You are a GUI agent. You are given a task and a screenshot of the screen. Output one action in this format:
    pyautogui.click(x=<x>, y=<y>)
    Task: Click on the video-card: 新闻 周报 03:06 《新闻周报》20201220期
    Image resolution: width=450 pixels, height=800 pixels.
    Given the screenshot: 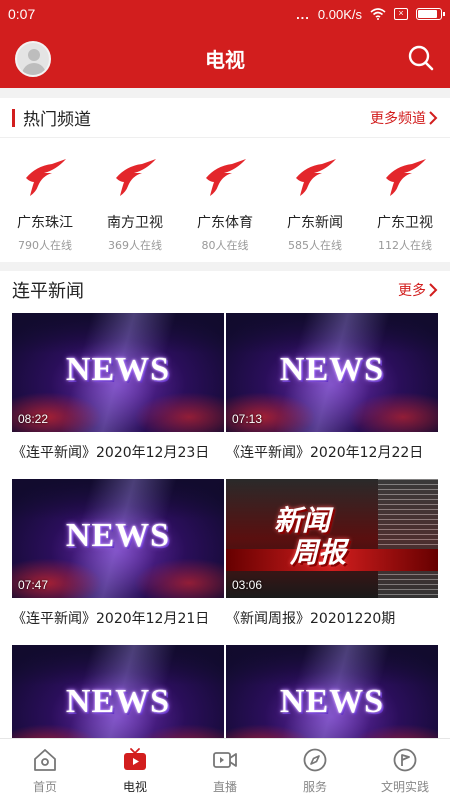 What is the action you would take?
    pyautogui.click(x=332, y=553)
    